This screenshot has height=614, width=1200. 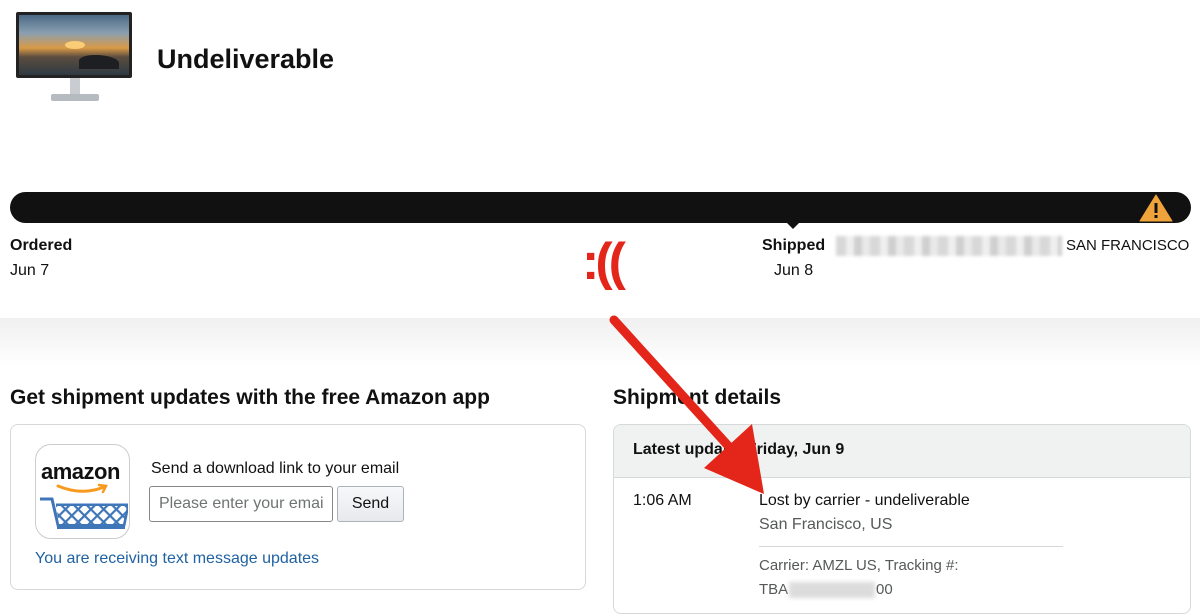 I want to click on send-link-label: Send a download link to your email, so click(x=275, y=468).